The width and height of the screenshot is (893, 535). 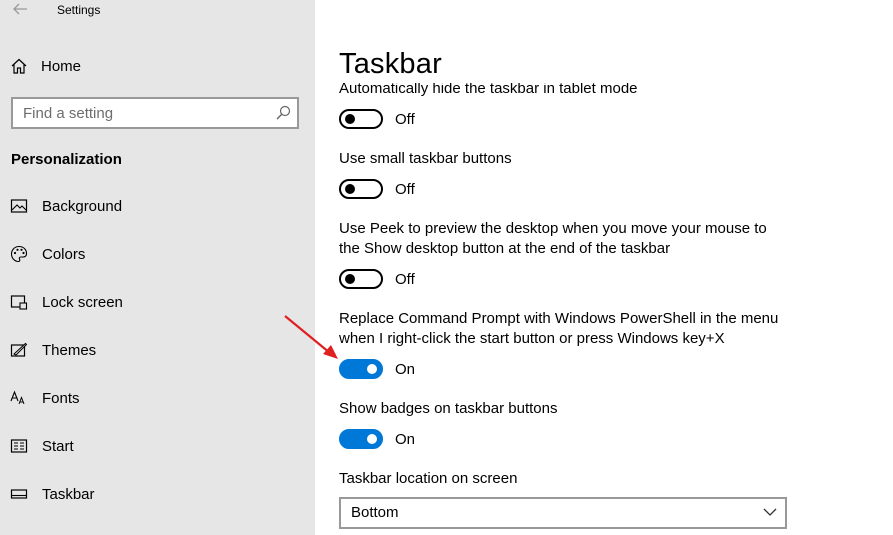 I want to click on home-icon, so click(x=19, y=66).